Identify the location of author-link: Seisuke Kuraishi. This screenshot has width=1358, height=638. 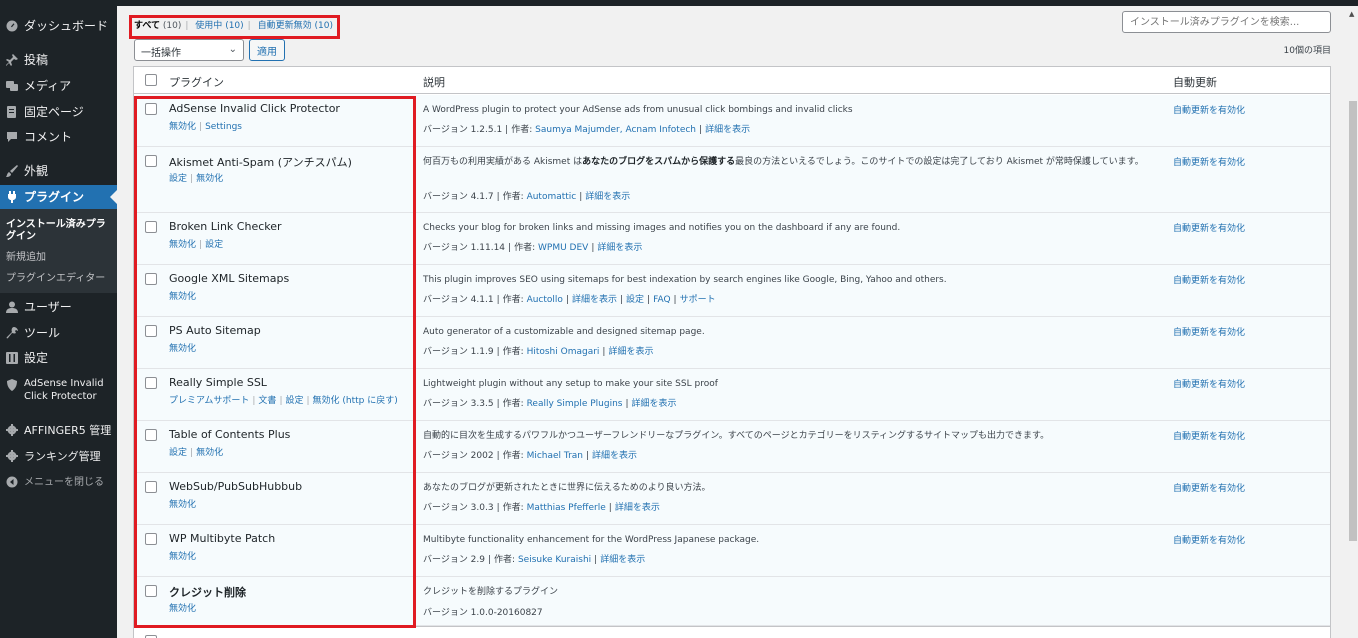
(554, 560).